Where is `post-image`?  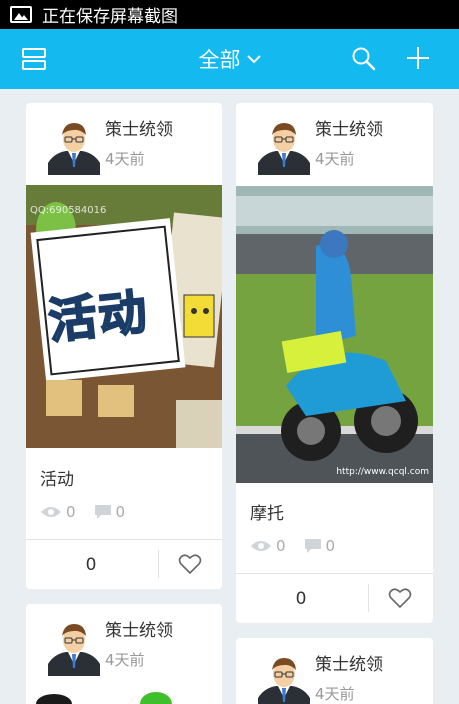 post-image is located at coordinates (124, 696).